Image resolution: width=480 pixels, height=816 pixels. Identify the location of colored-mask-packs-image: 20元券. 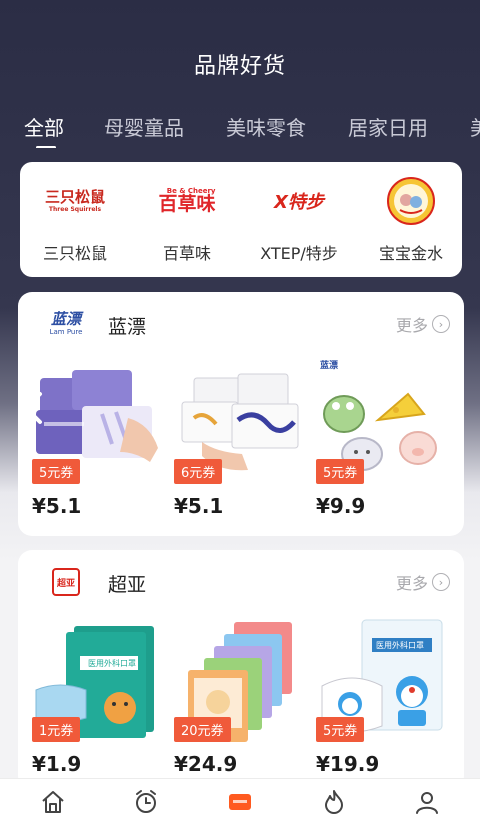
(240, 681).